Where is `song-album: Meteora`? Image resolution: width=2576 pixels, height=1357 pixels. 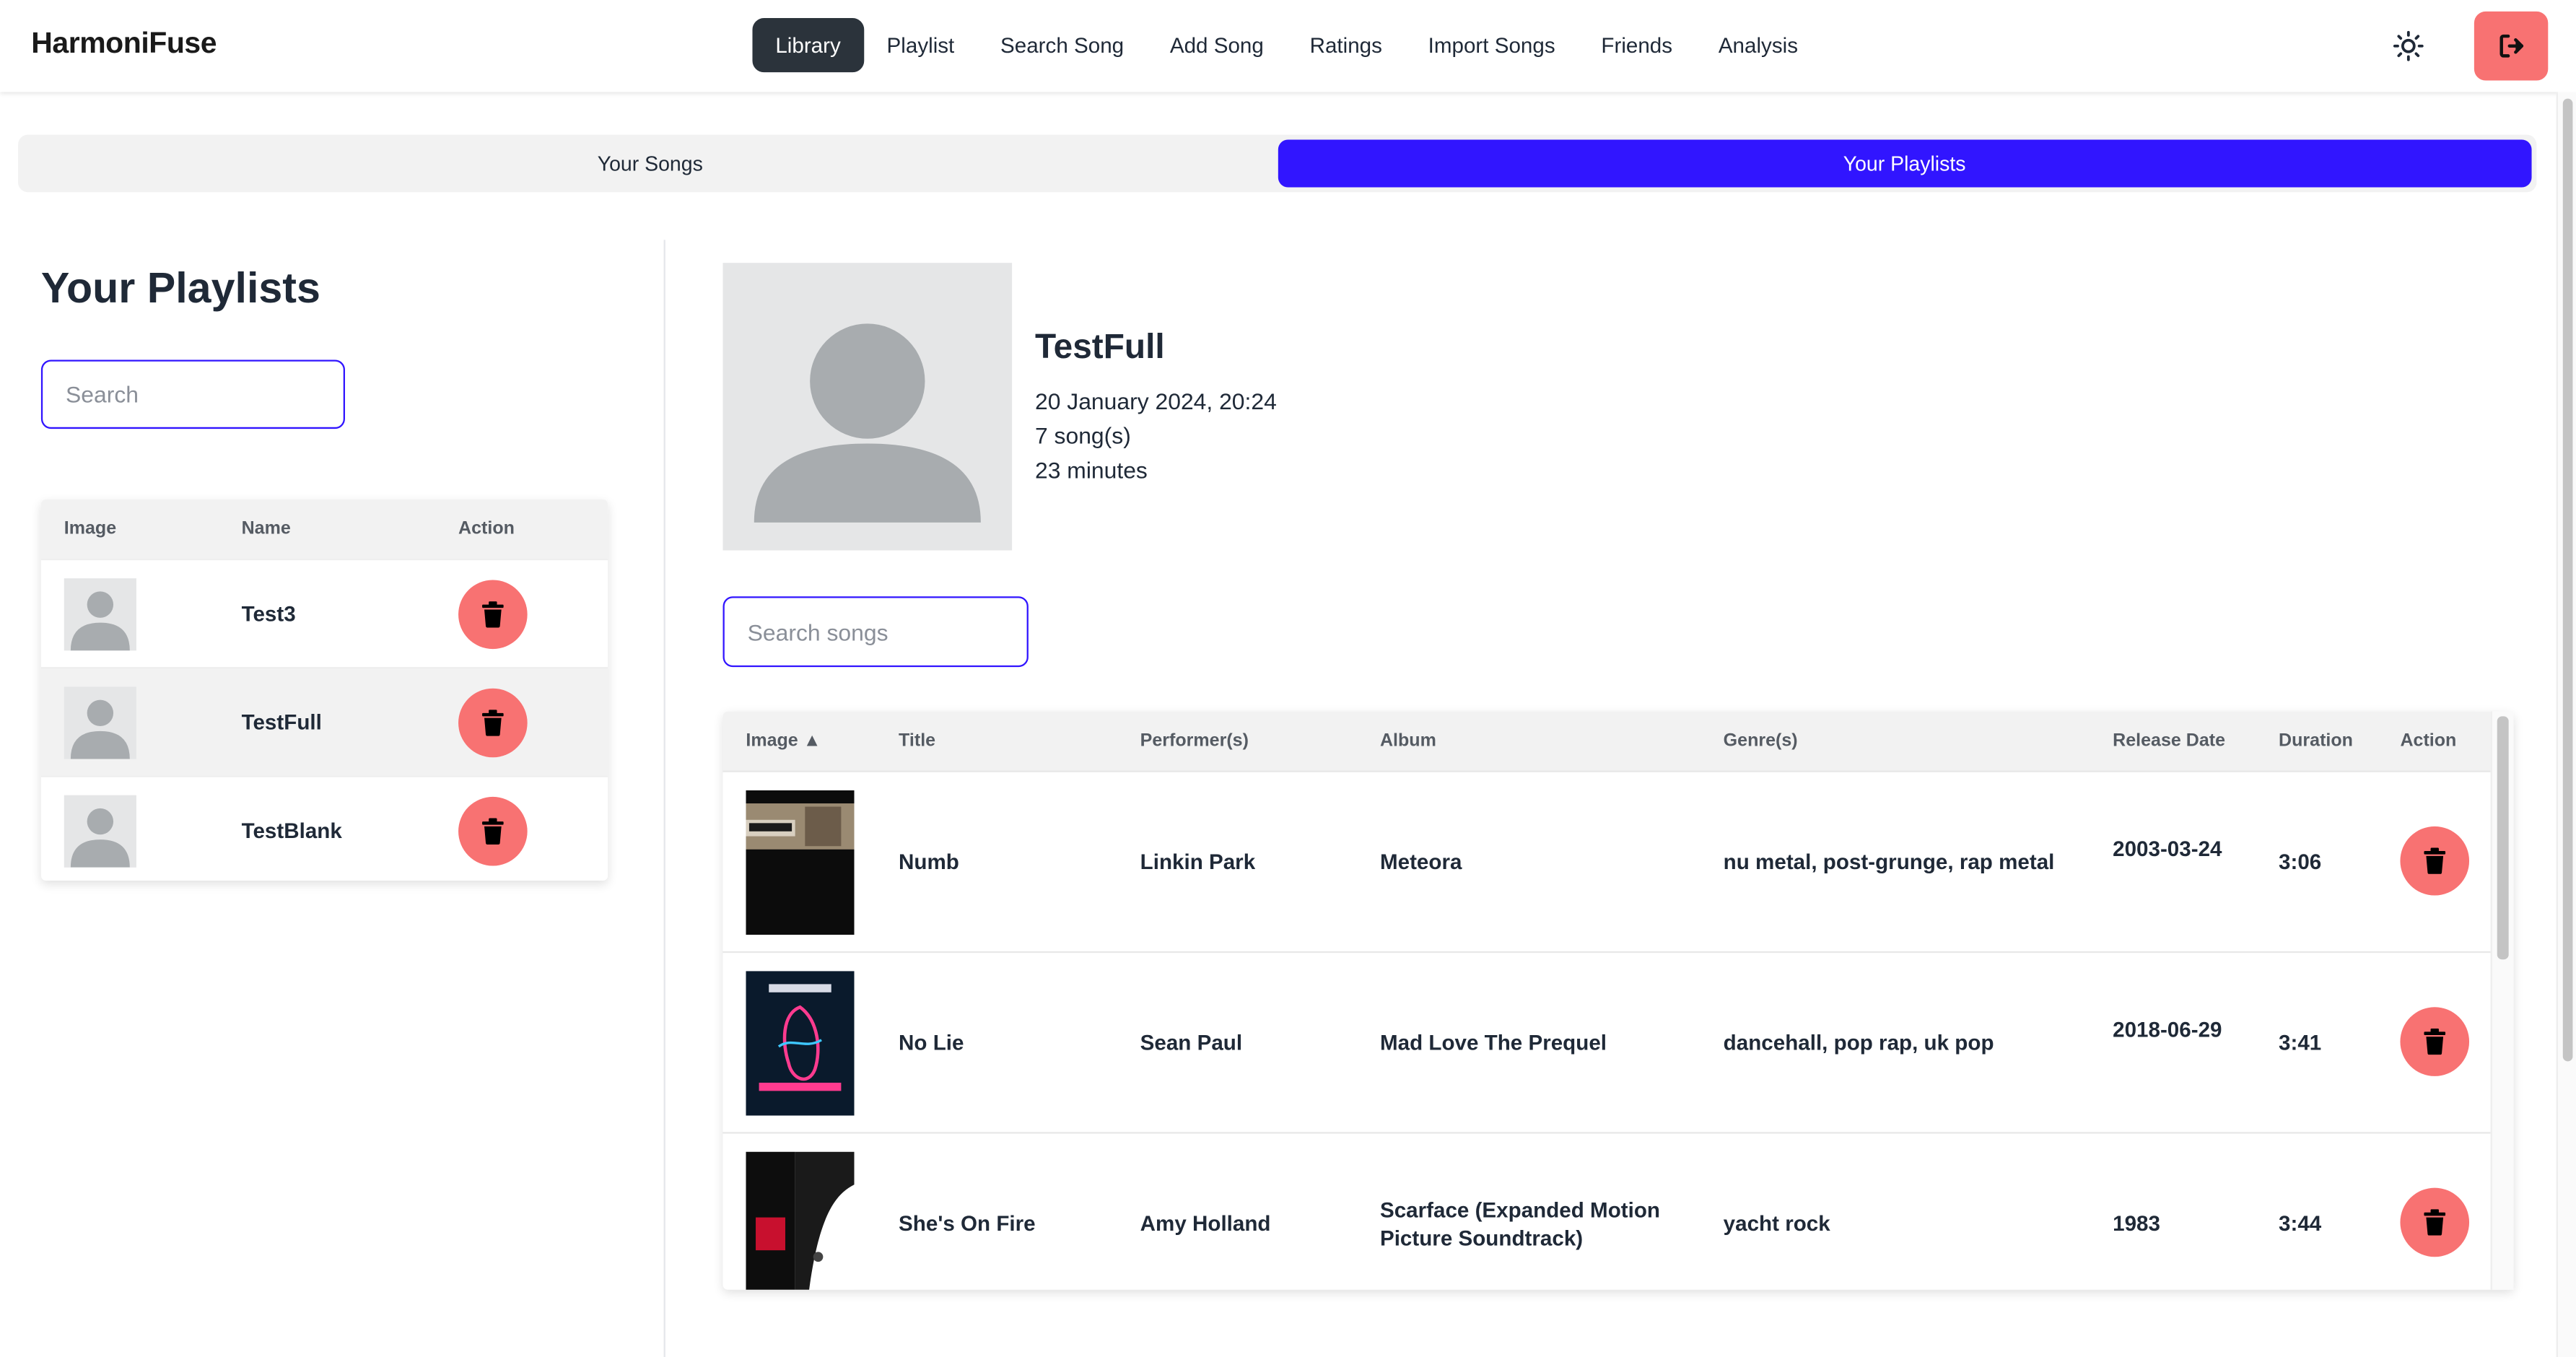 song-album: Meteora is located at coordinates (1420, 861).